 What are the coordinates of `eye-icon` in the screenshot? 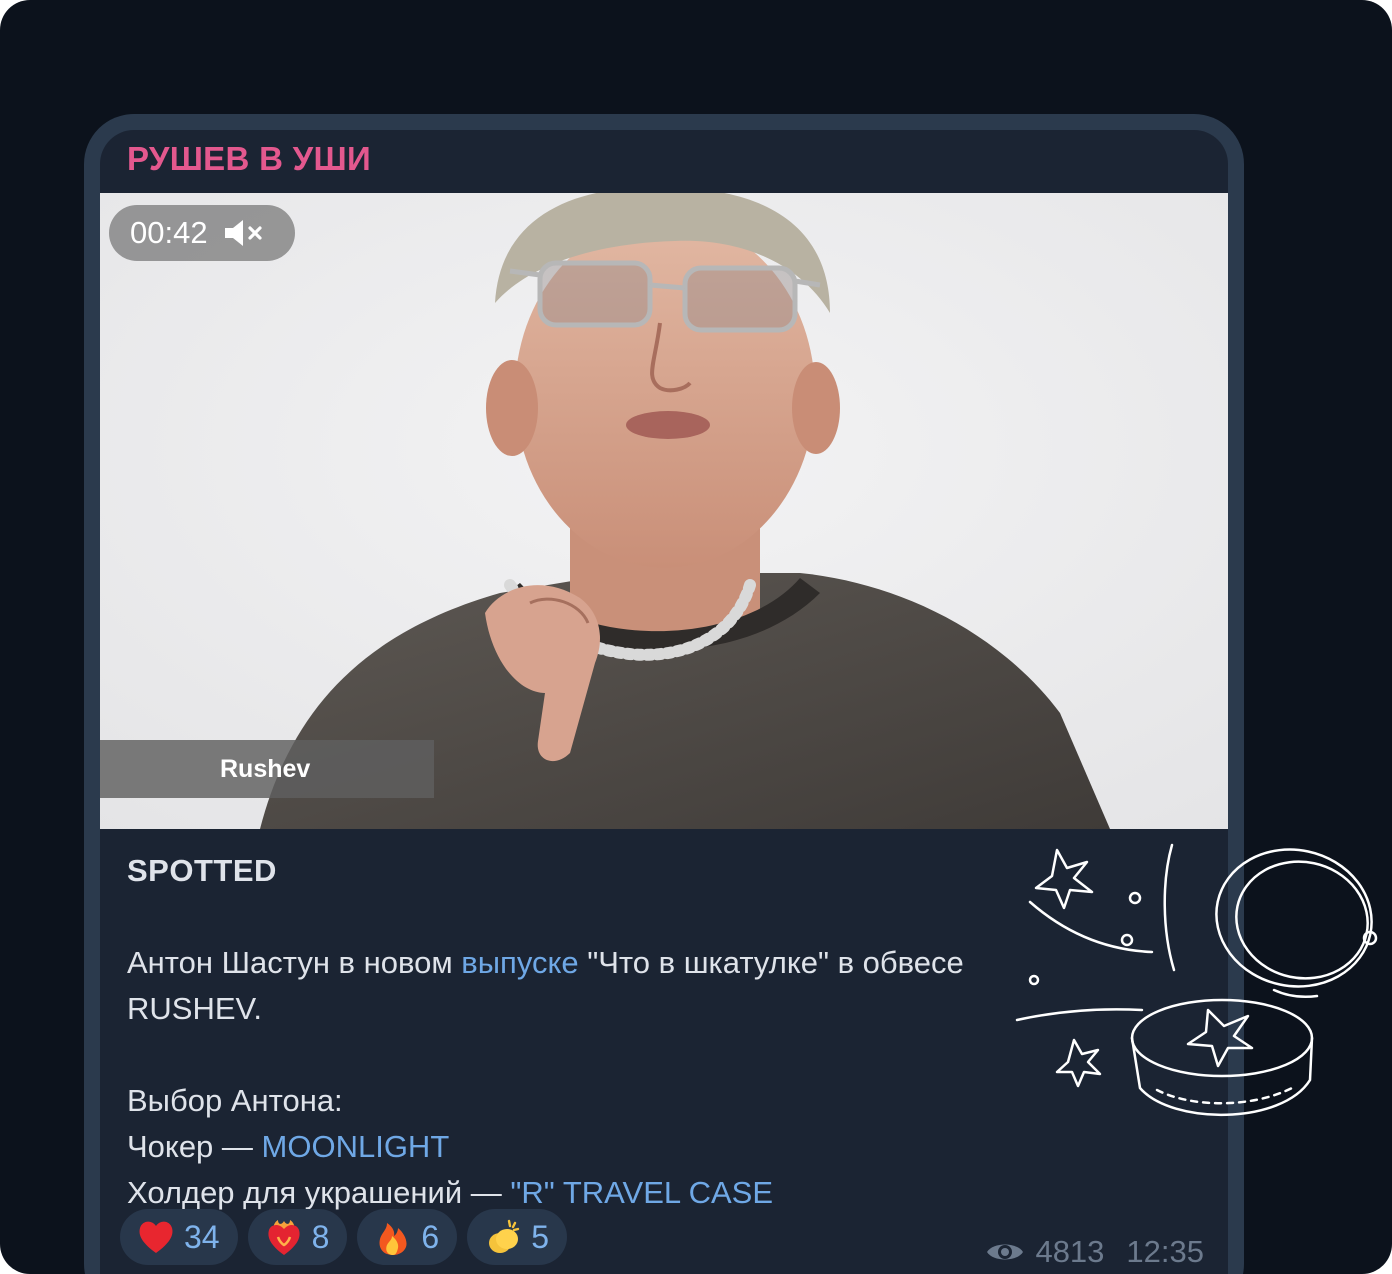 It's located at (1005, 1252).